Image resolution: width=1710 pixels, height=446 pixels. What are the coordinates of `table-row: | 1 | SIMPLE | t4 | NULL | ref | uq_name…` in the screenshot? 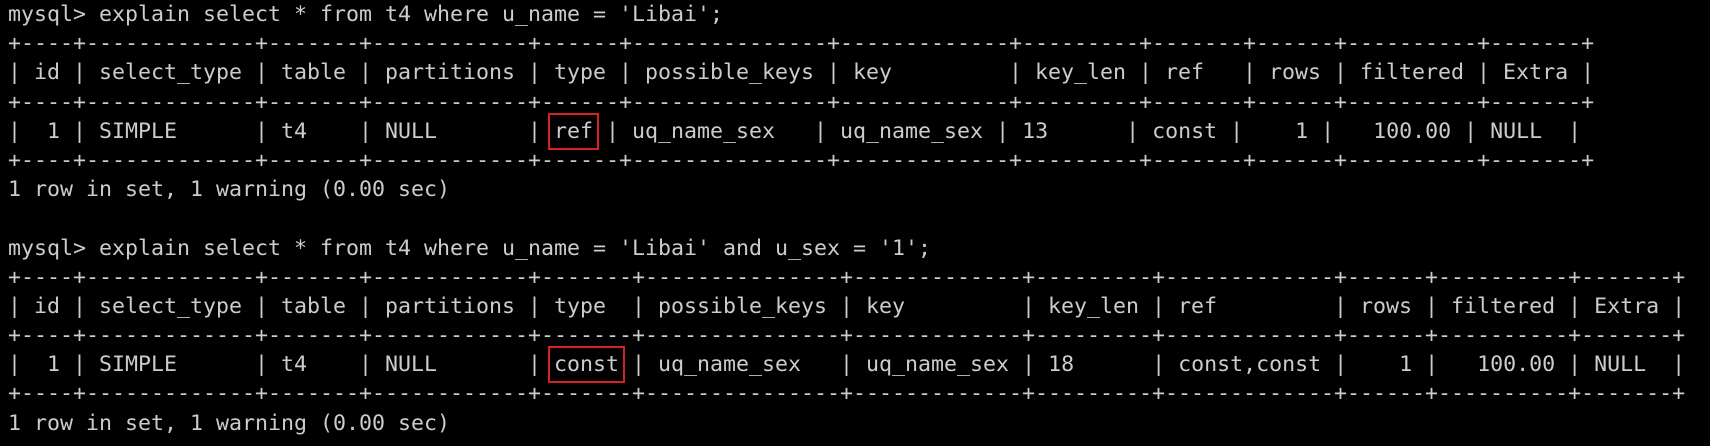 It's located at (859, 131).